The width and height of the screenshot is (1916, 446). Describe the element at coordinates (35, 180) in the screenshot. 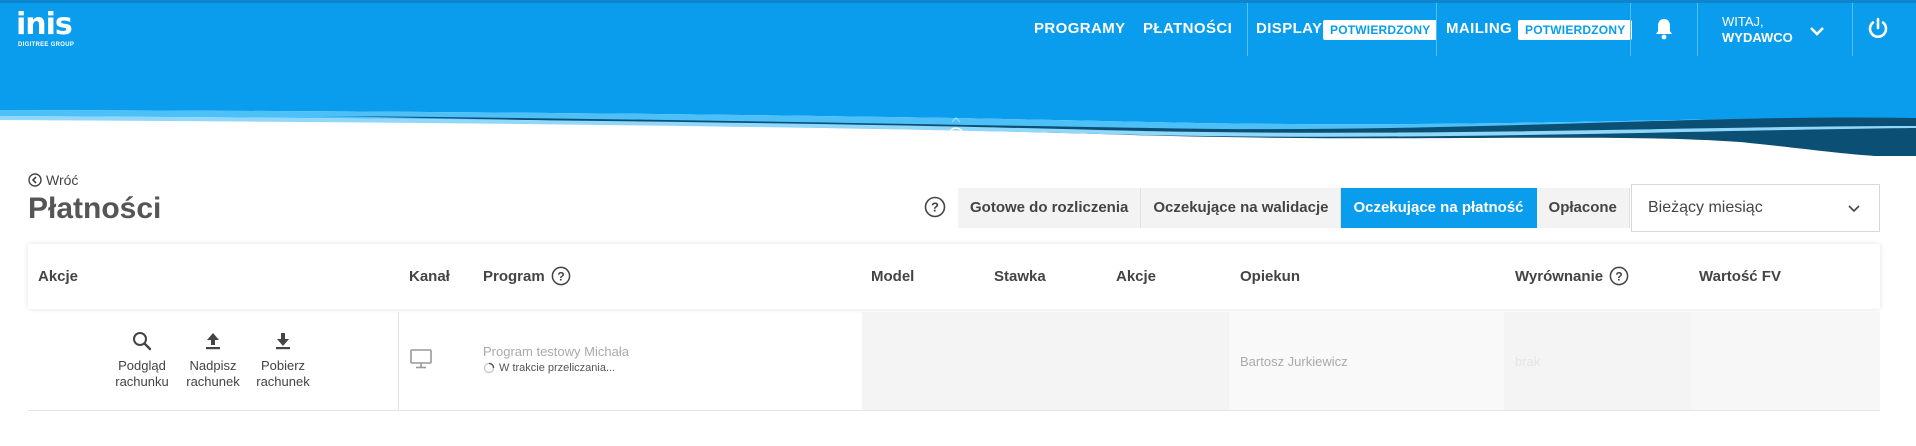

I see `back-arrow-icon` at that location.